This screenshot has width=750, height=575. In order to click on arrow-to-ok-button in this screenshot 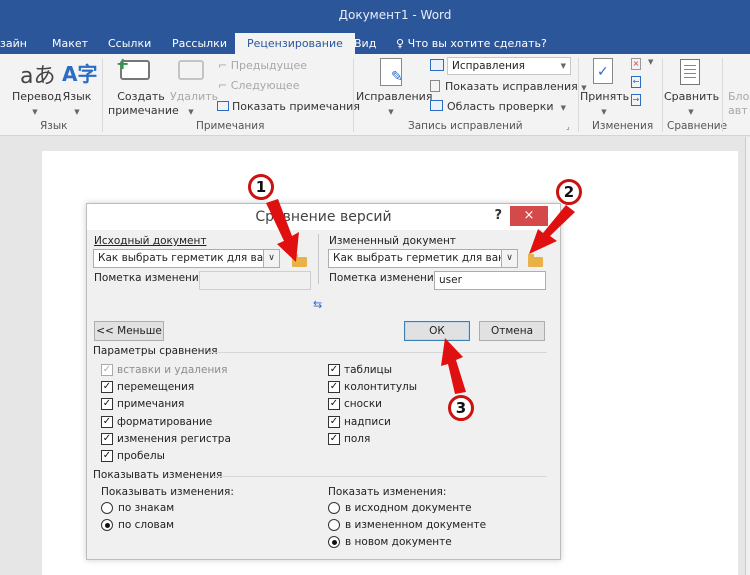, I will do `click(453, 366)`.